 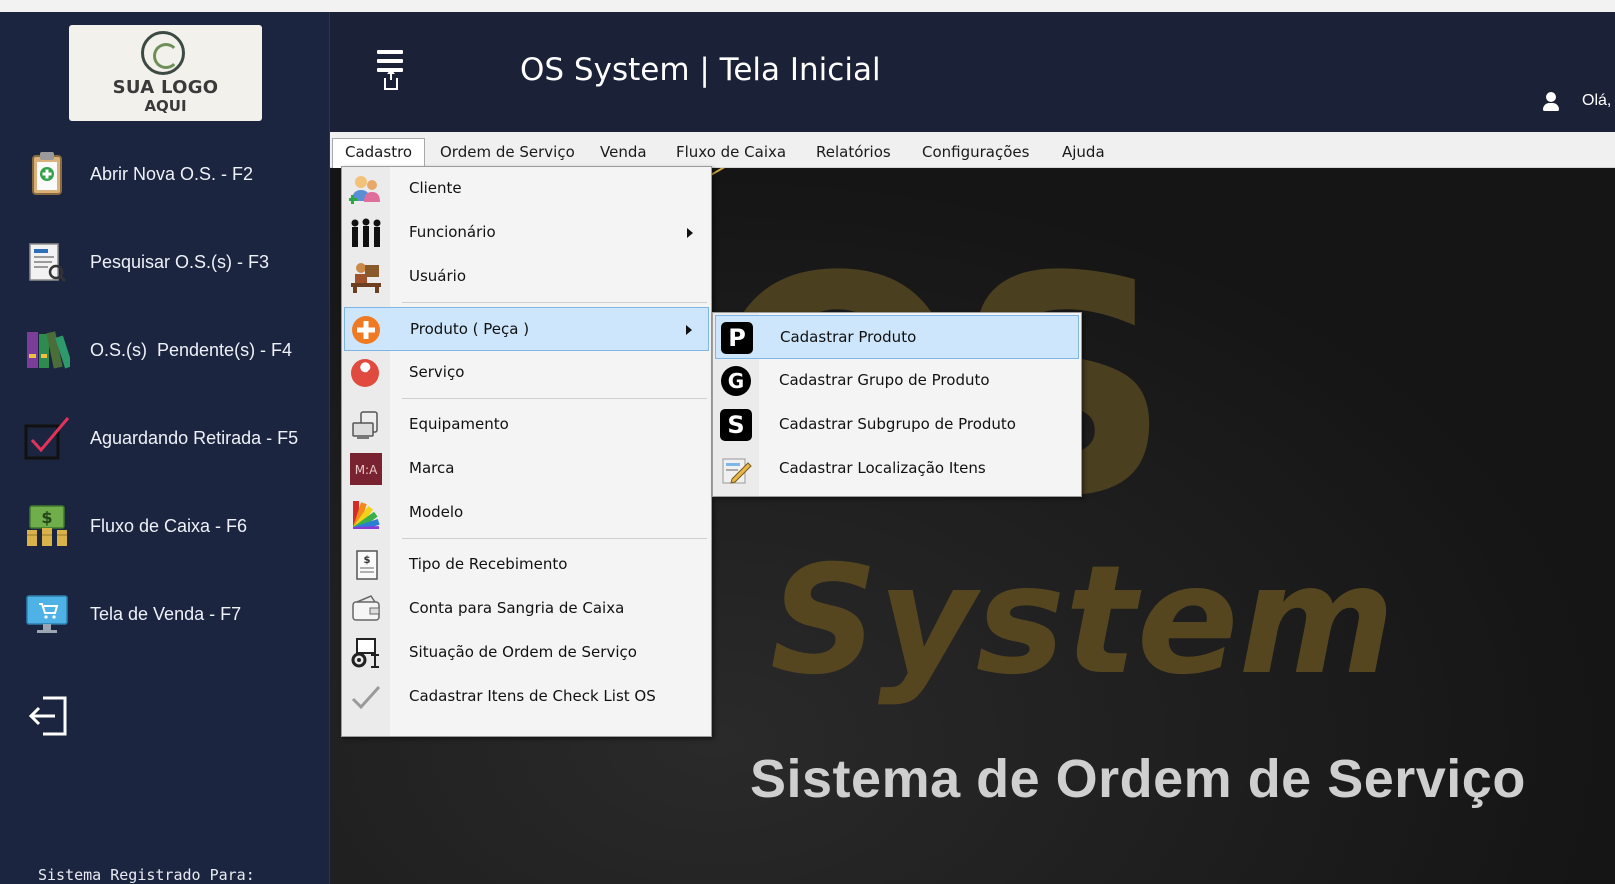 I want to click on menu-fluxo-caixa: Fluxo de Caixa, so click(x=731, y=152).